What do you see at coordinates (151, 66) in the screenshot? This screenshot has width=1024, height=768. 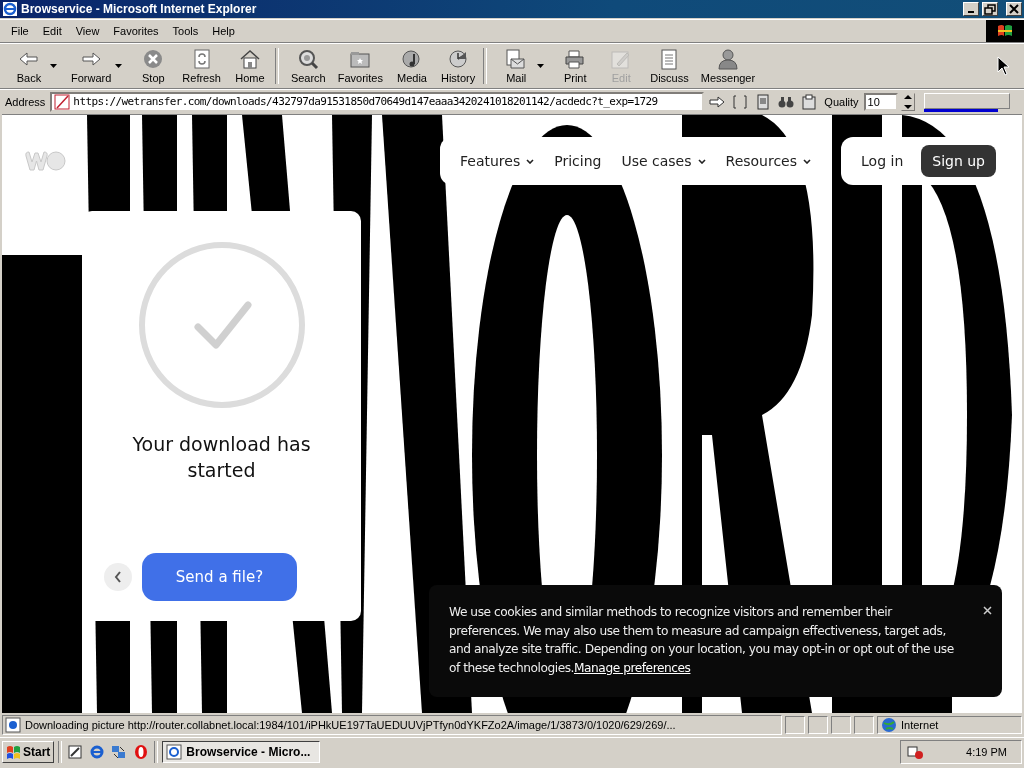 I see `toolbar-button: Stop` at bounding box center [151, 66].